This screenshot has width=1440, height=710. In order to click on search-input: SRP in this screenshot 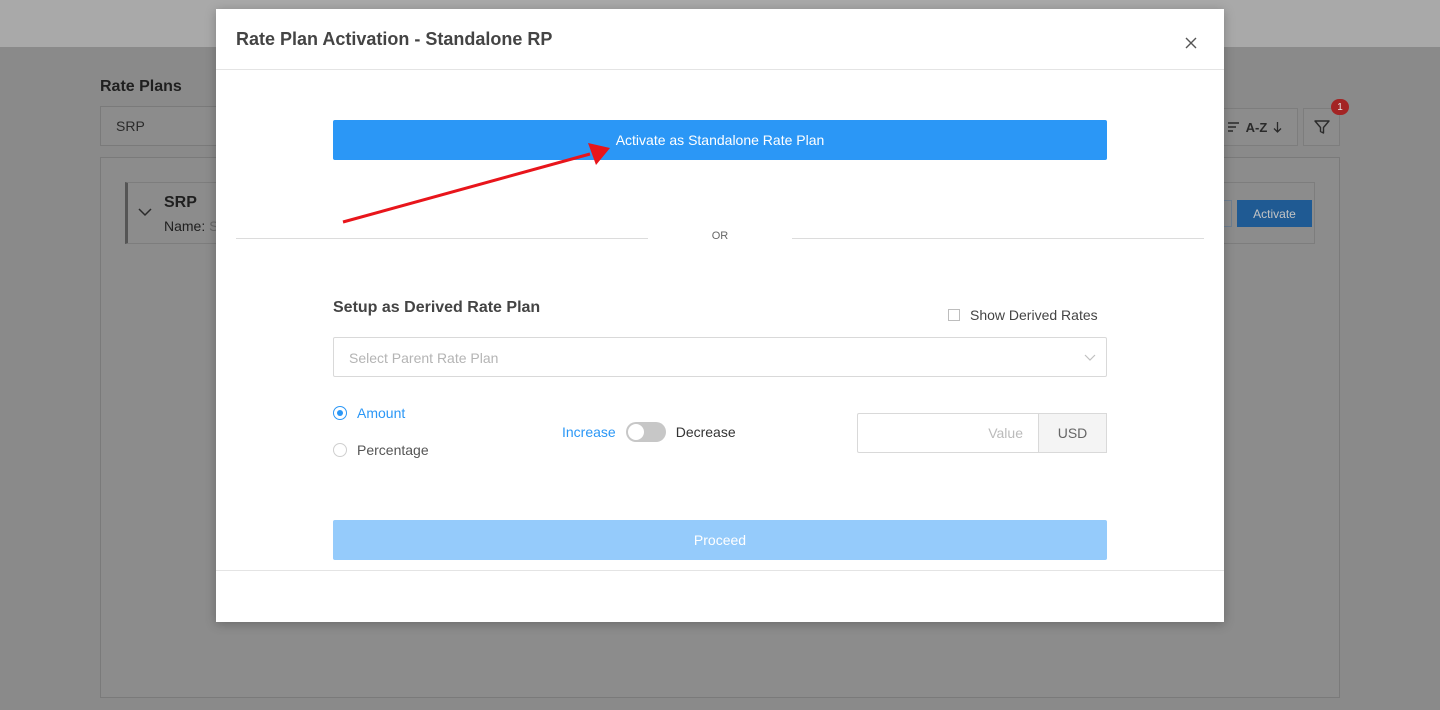, I will do `click(160, 126)`.